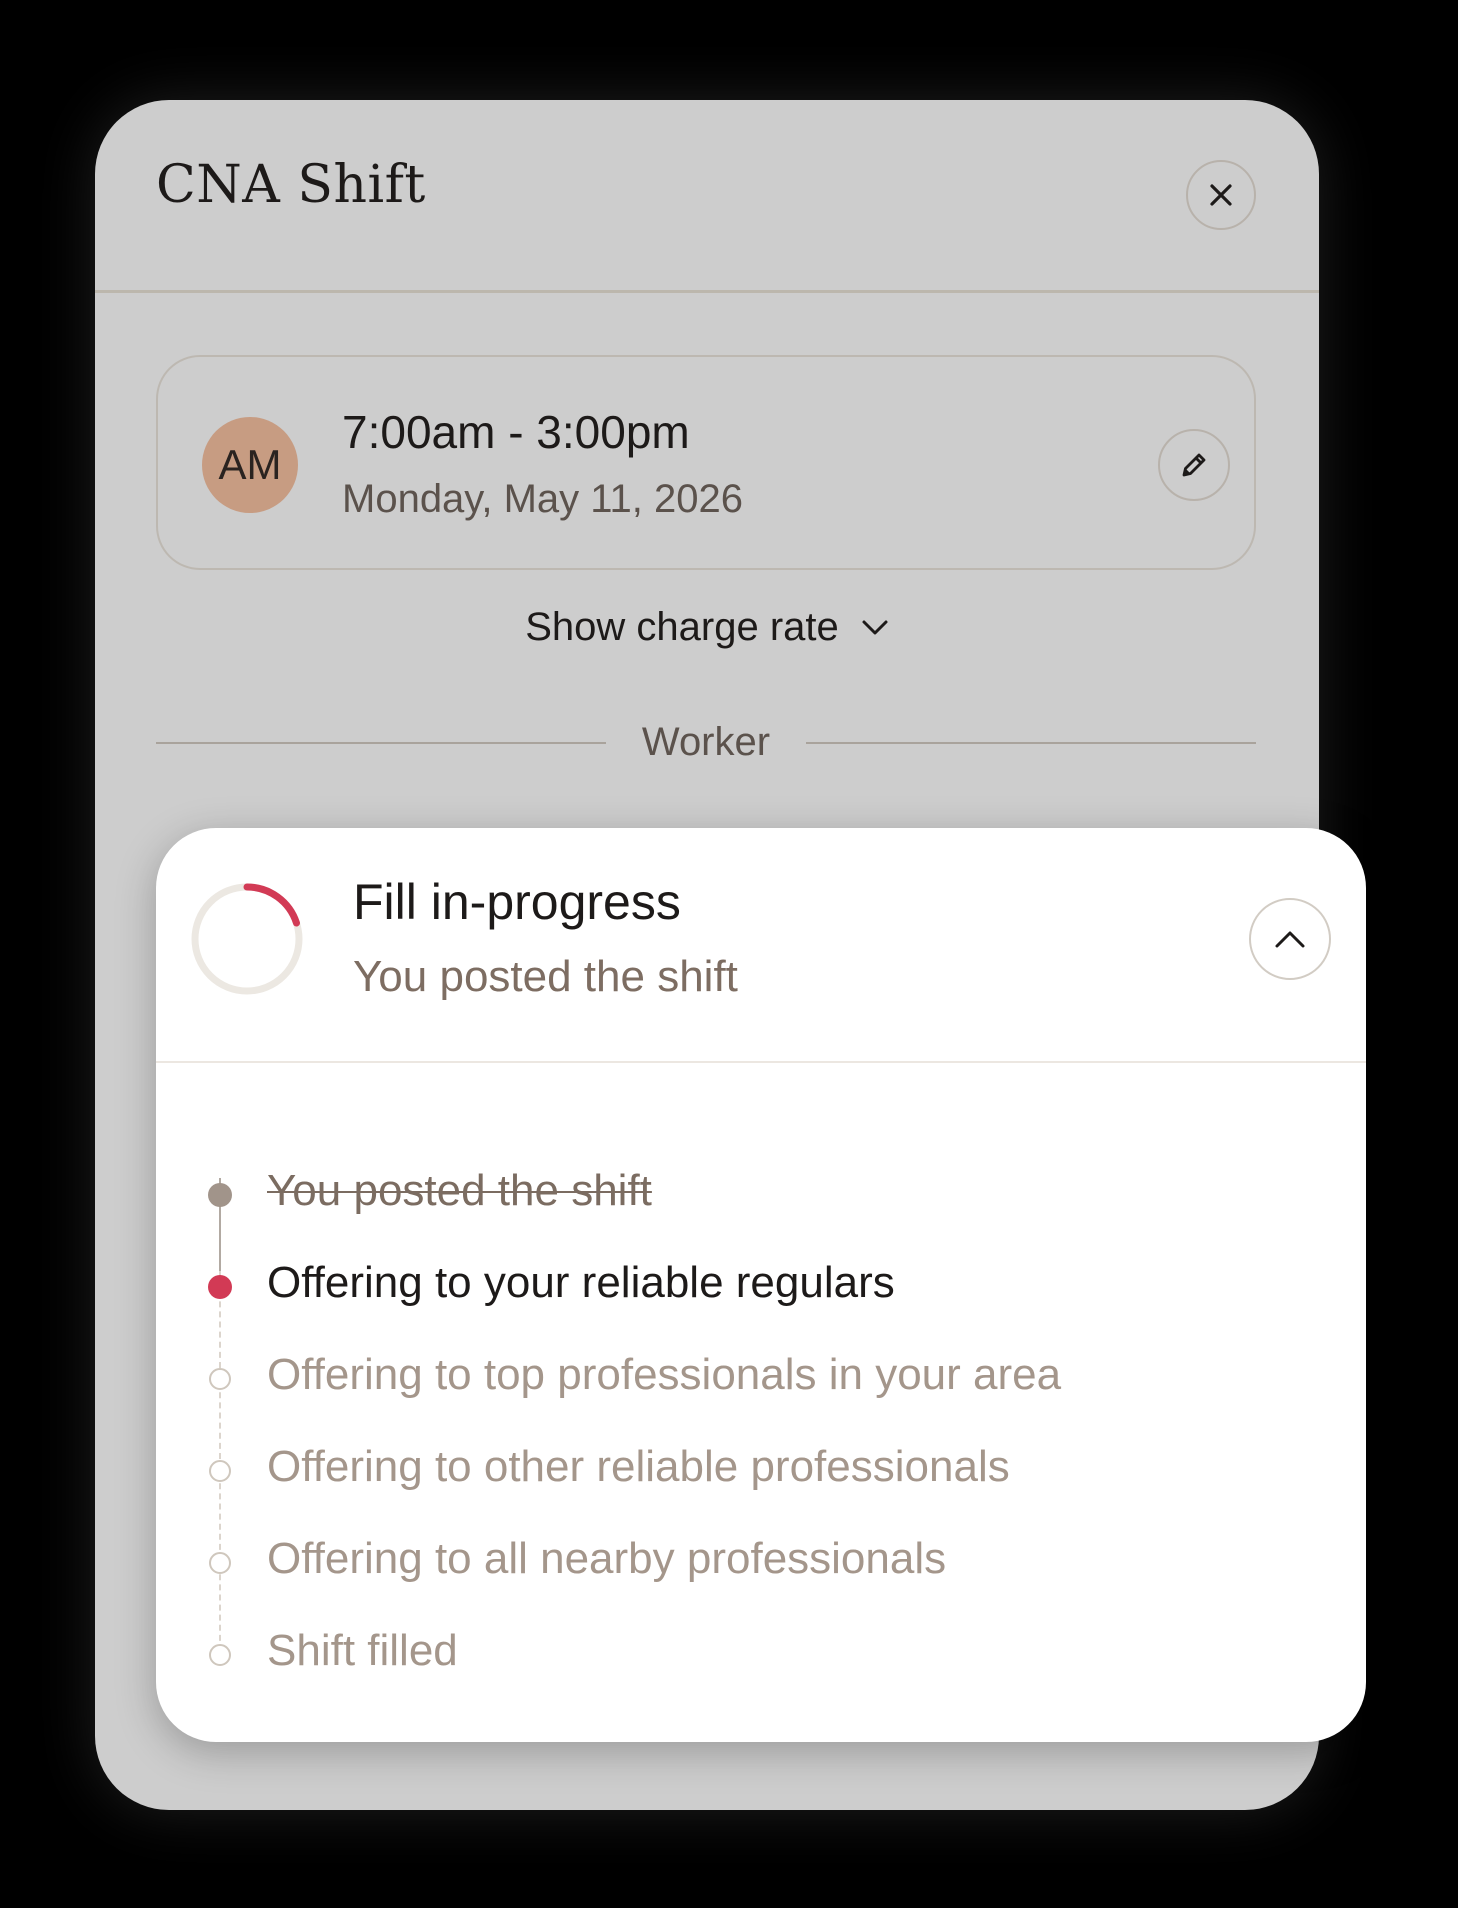 This screenshot has height=1908, width=1458. What do you see at coordinates (682, 627) in the screenshot?
I see `show-charge-rate-label: Show charge rate` at bounding box center [682, 627].